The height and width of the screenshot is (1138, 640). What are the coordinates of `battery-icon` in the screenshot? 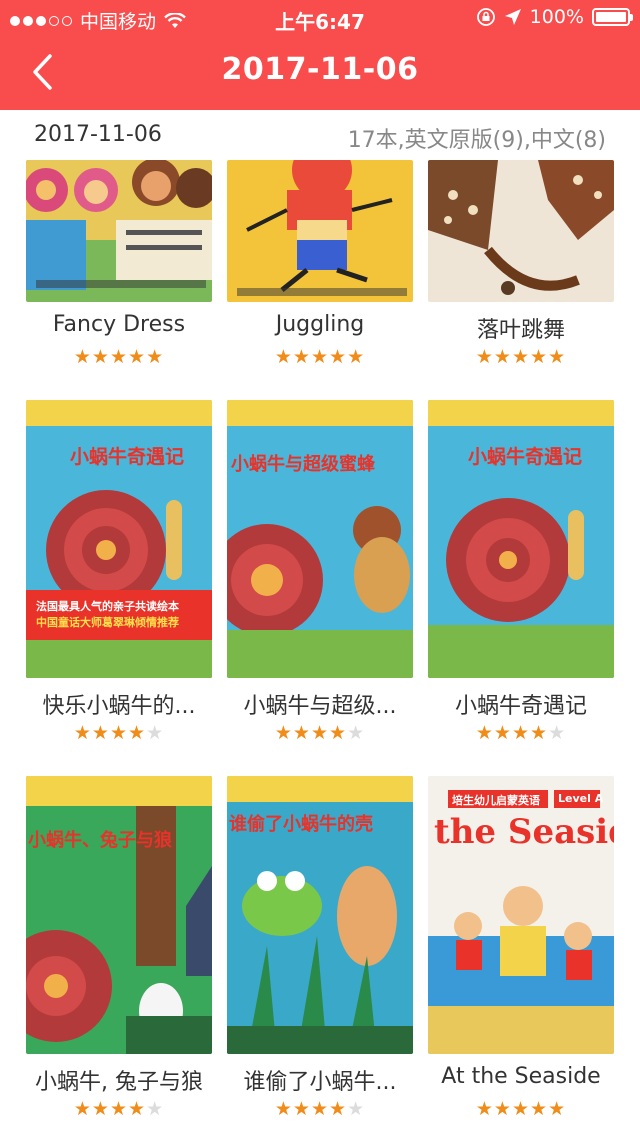 It's located at (612, 17).